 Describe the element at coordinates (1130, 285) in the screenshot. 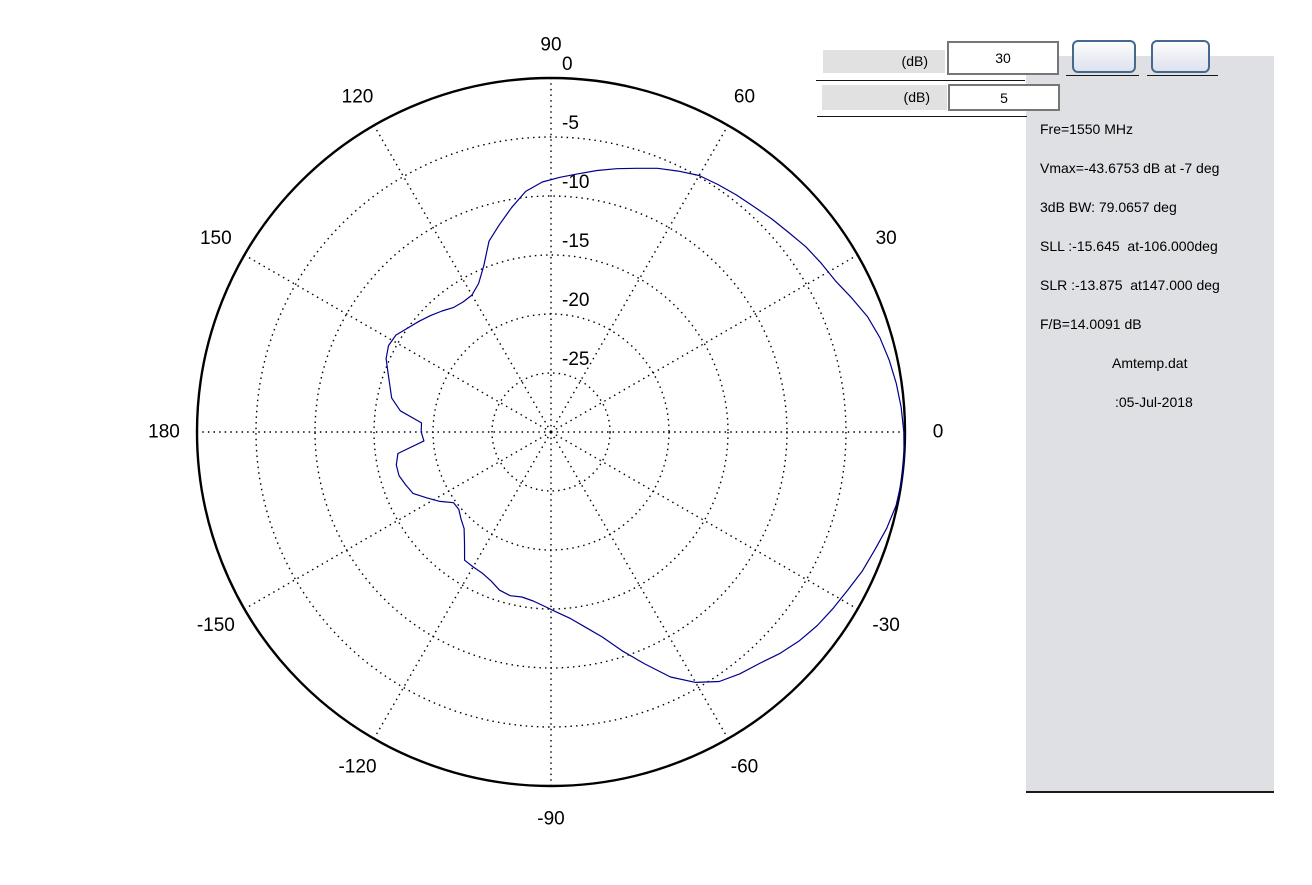

I see `stat-sidelobe-right: SLR :-13.875 at147.000 deg` at that location.